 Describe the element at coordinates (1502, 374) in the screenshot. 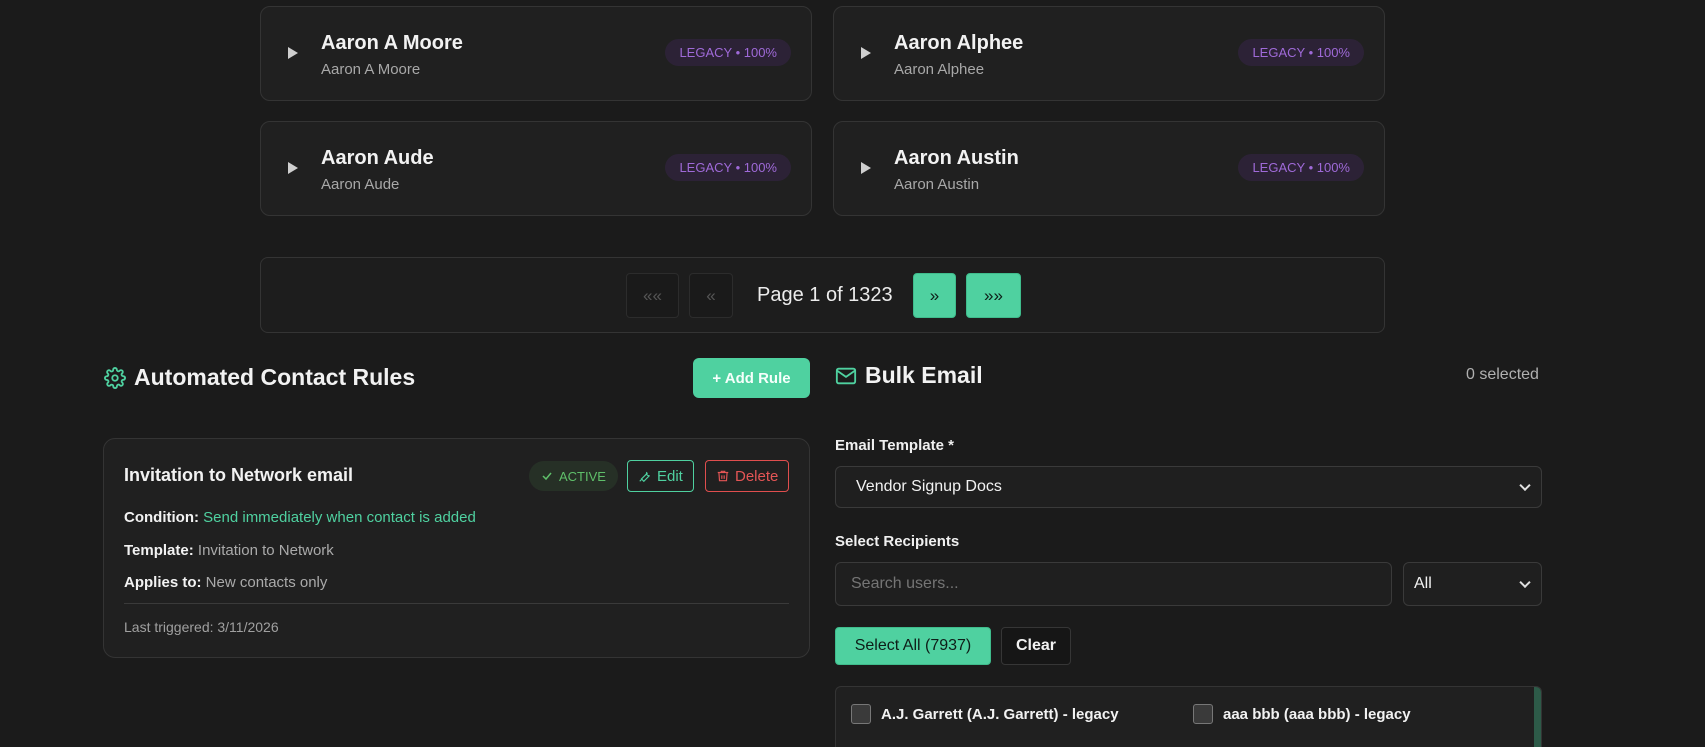

I see `selected-count: 0 selected` at that location.